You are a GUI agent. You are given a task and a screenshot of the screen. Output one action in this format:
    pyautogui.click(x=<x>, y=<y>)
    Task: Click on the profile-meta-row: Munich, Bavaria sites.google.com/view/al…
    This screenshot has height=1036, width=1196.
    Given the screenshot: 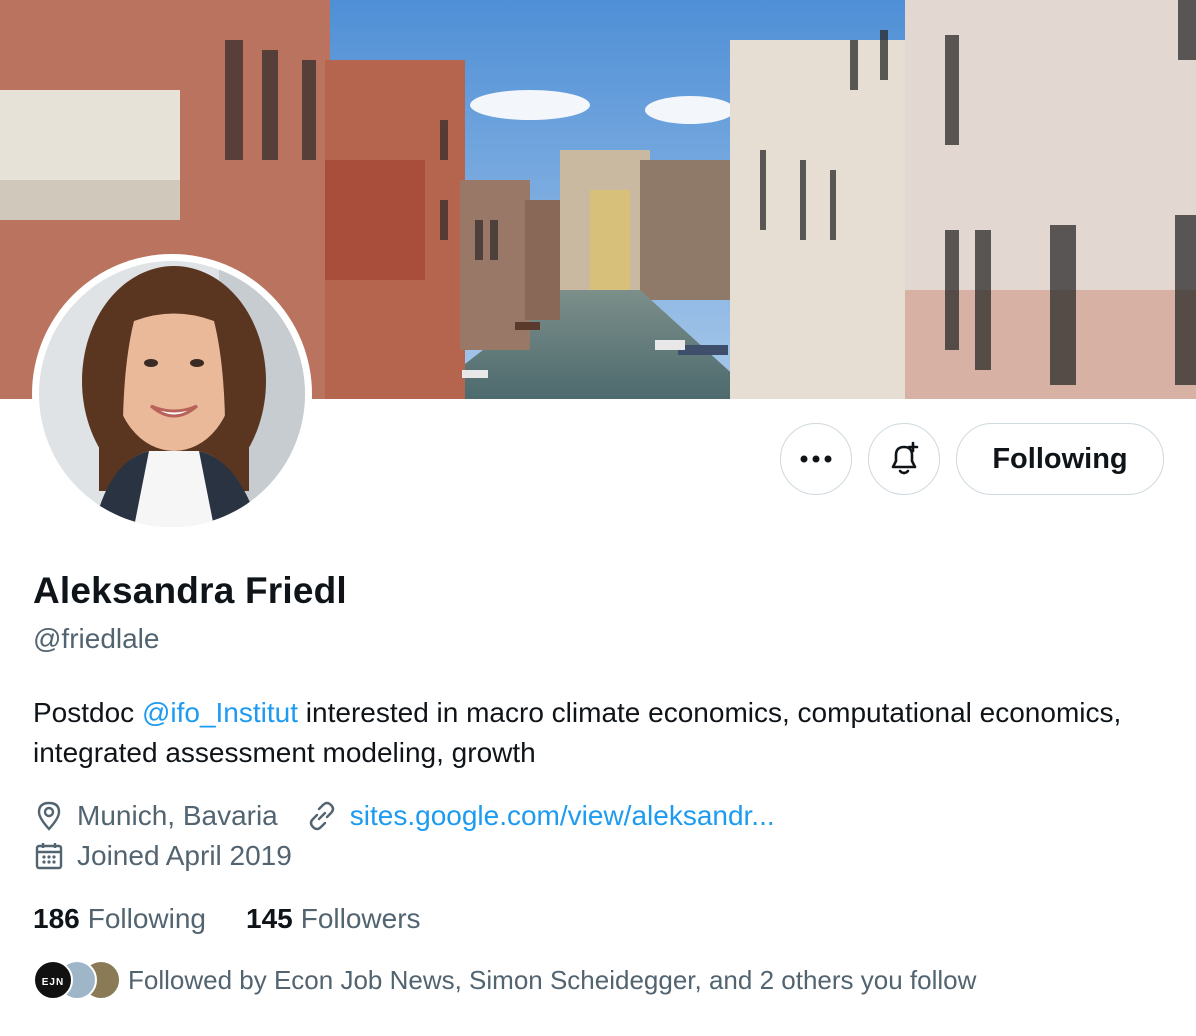 What is the action you would take?
    pyautogui.click(x=404, y=816)
    